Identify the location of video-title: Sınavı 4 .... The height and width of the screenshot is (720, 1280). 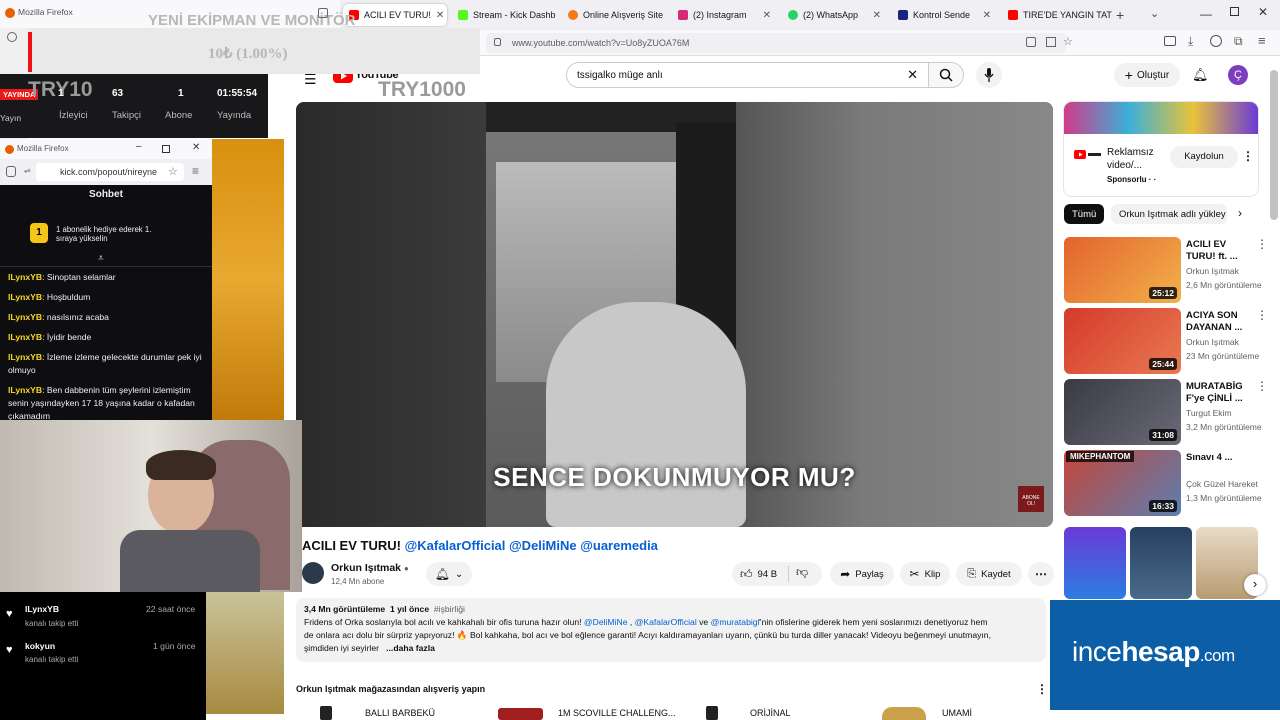
(1219, 458).